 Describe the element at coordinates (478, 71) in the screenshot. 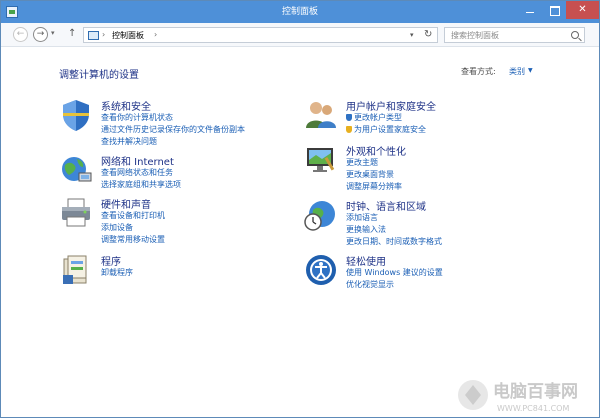

I see `view-by-label: 查看方式:` at that location.